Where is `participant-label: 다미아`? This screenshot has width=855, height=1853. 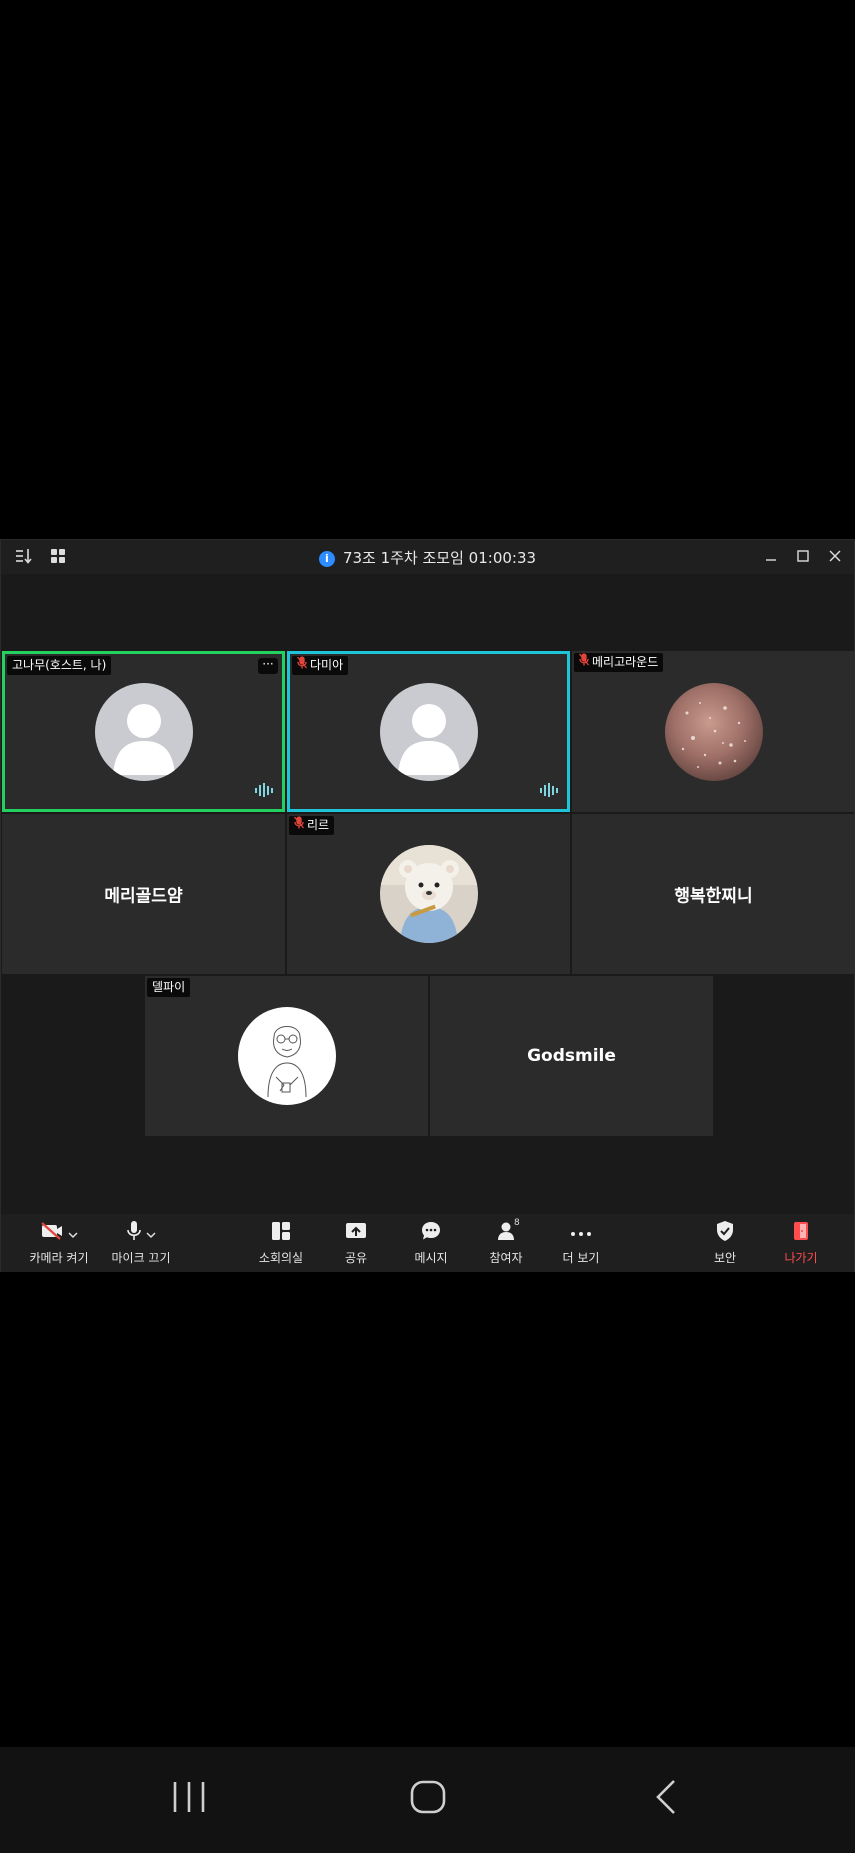 participant-label: 다미아 is located at coordinates (320, 665).